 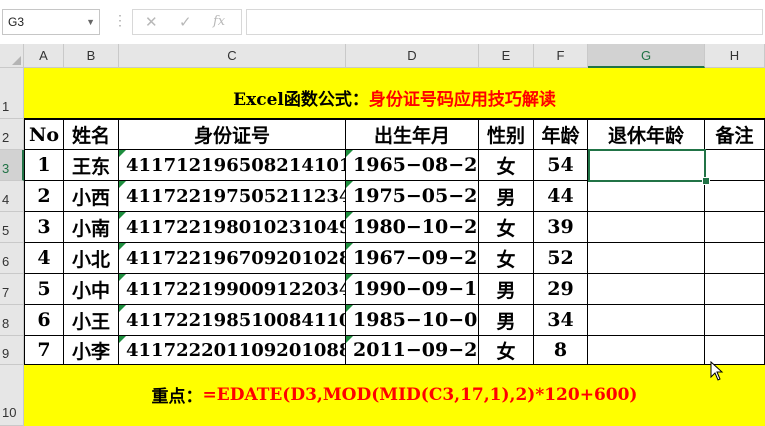 I want to click on cell-birth-date: 1975−05−21, so click(x=418, y=196).